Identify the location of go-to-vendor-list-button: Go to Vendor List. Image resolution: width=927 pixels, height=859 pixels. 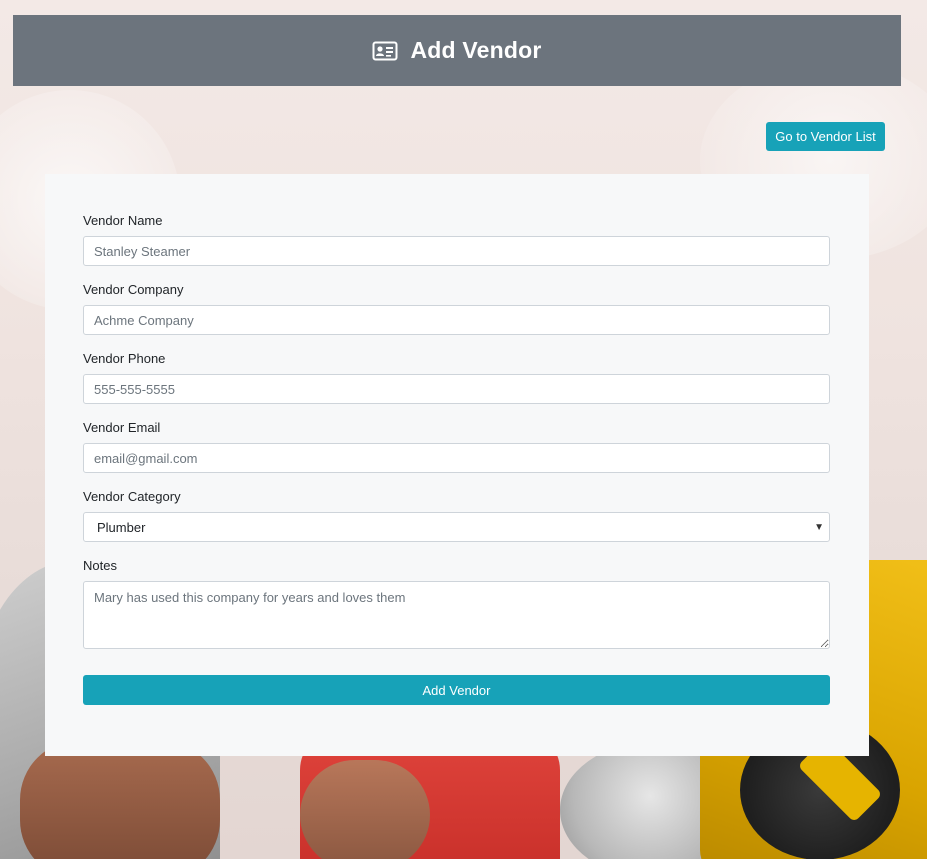
(825, 136).